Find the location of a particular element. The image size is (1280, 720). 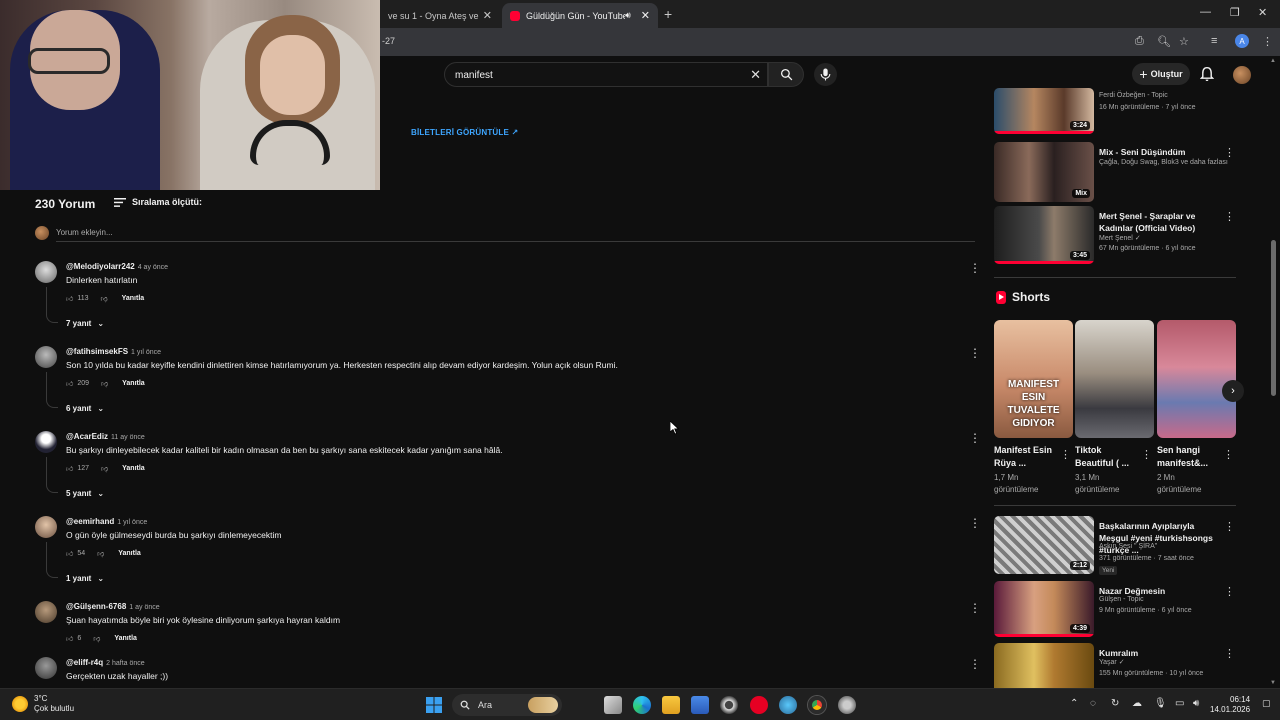

restore-icon: ❐ is located at coordinates (1235, 12).